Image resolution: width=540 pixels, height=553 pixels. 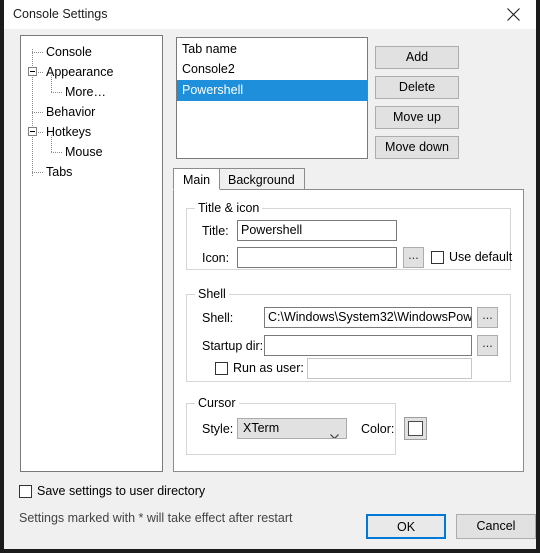 I want to click on startup-dir-input, so click(x=368, y=345).